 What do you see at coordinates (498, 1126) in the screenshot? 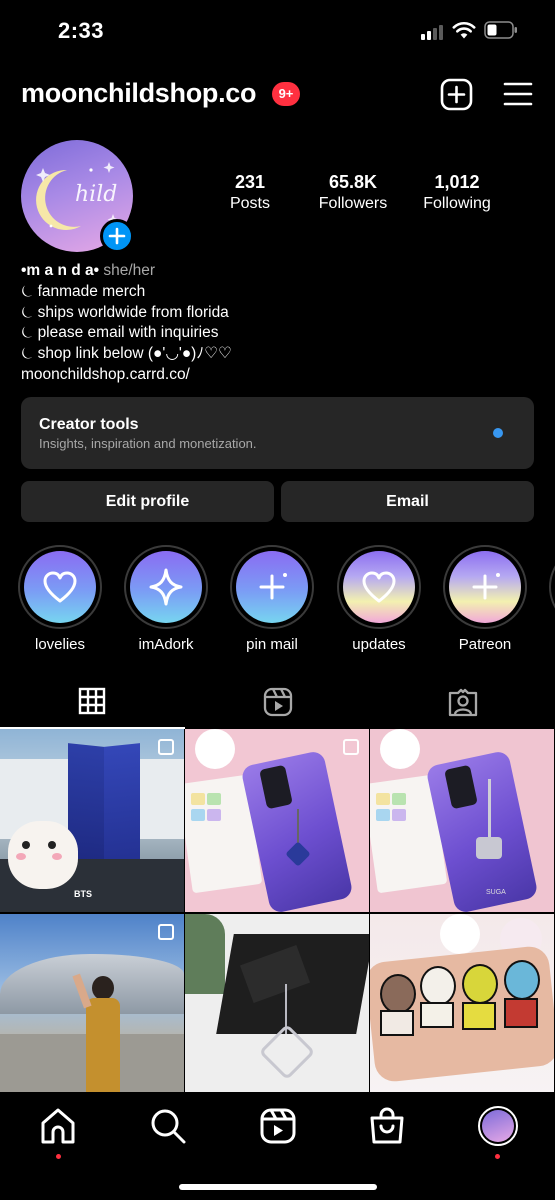
I see `profile-avatar-icon` at bounding box center [498, 1126].